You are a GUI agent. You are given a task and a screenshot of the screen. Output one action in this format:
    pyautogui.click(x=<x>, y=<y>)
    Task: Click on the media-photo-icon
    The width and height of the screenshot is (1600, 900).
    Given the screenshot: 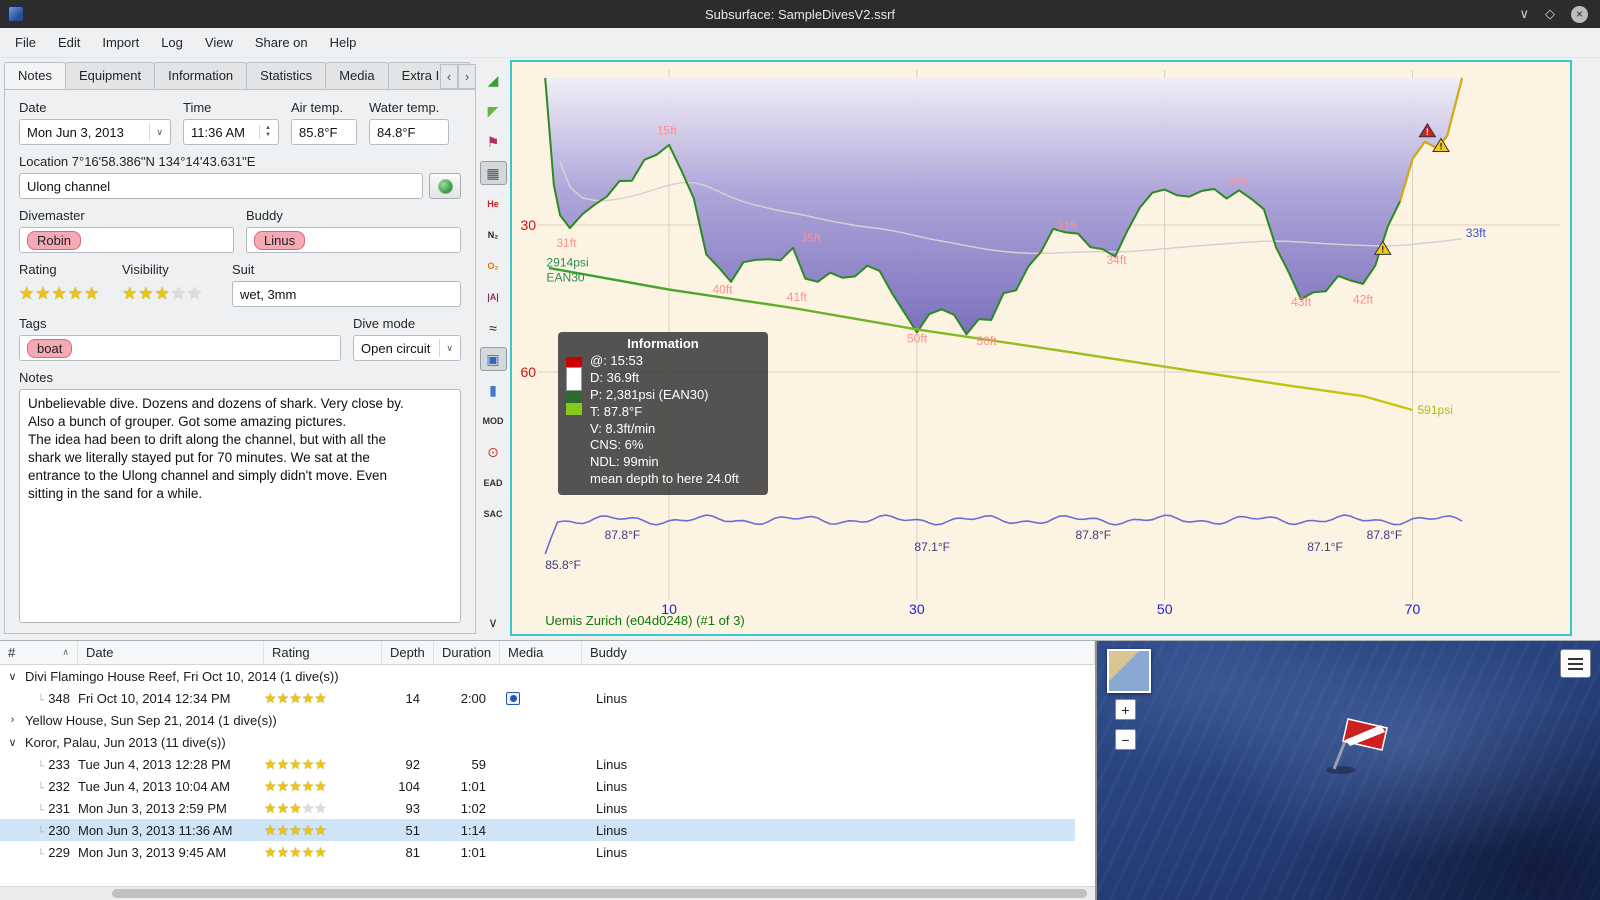 What is the action you would take?
    pyautogui.click(x=513, y=698)
    